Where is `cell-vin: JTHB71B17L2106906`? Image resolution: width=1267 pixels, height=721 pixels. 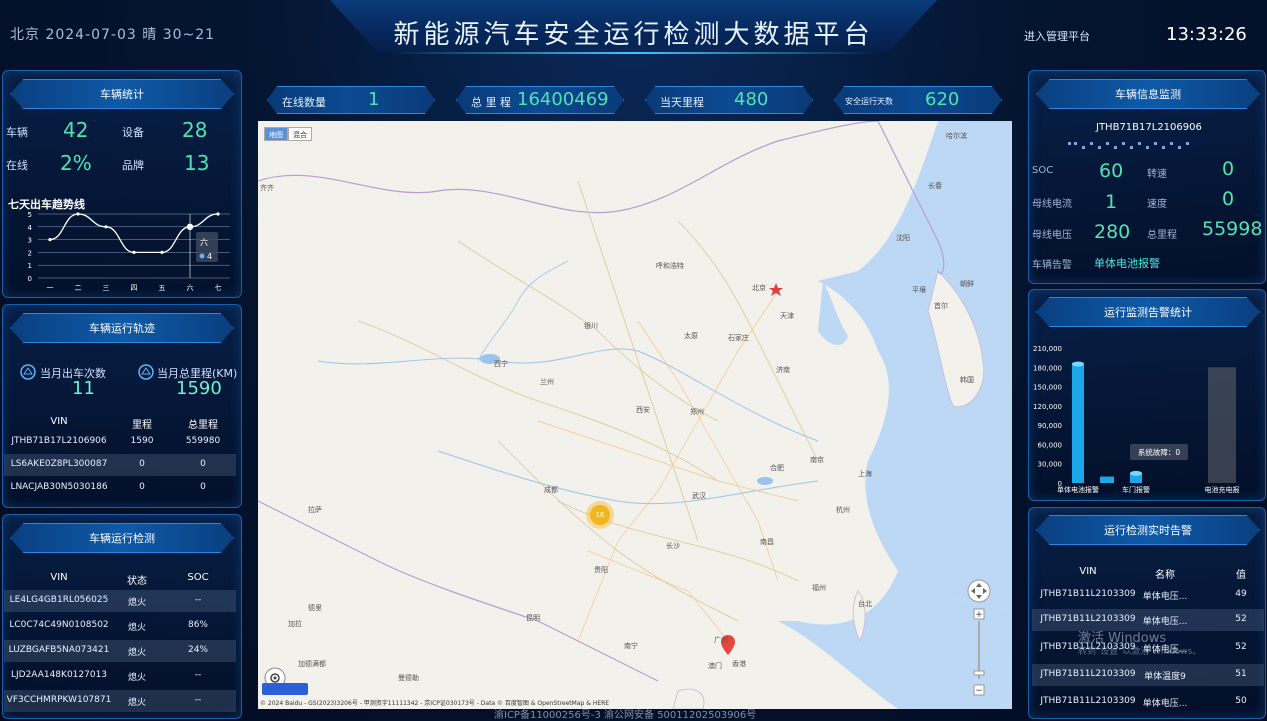 cell-vin: JTHB71B17L2106906 is located at coordinates (59, 441).